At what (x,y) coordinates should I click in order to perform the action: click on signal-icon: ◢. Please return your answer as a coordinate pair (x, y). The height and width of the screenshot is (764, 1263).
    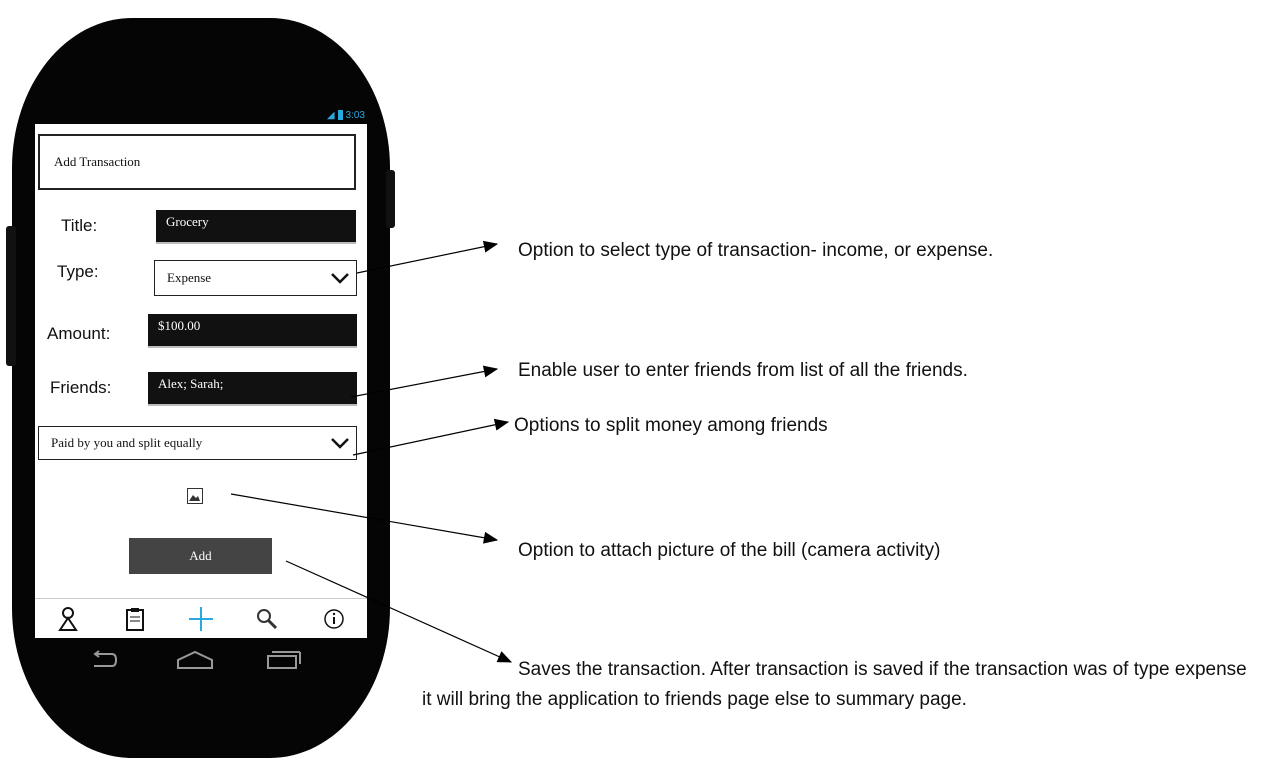
    Looking at the image, I should click on (330, 115).